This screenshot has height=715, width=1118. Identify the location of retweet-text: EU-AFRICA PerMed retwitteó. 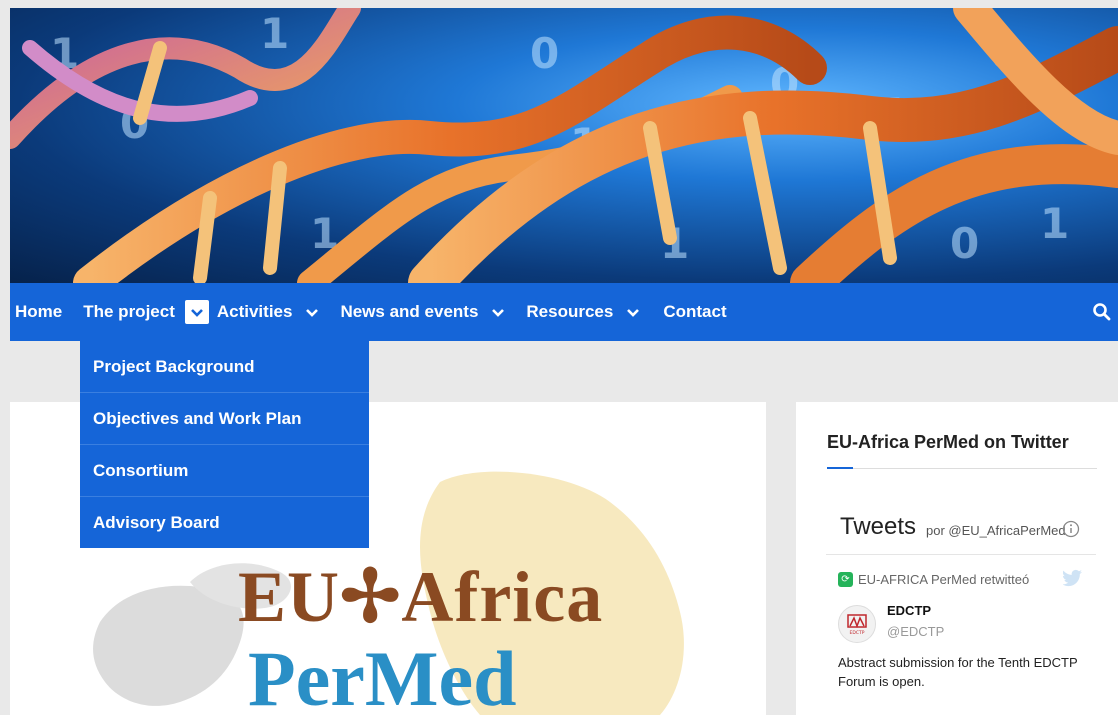
(944, 579).